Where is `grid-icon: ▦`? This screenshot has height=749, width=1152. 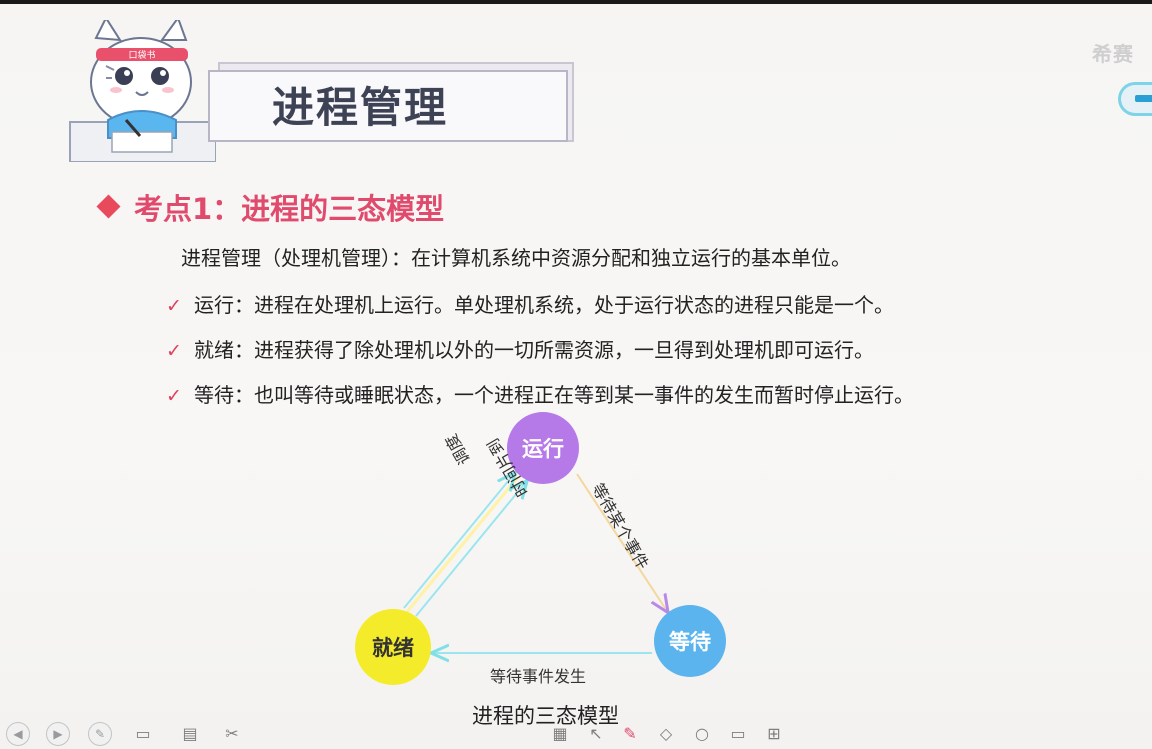 grid-icon: ▦ is located at coordinates (560, 733).